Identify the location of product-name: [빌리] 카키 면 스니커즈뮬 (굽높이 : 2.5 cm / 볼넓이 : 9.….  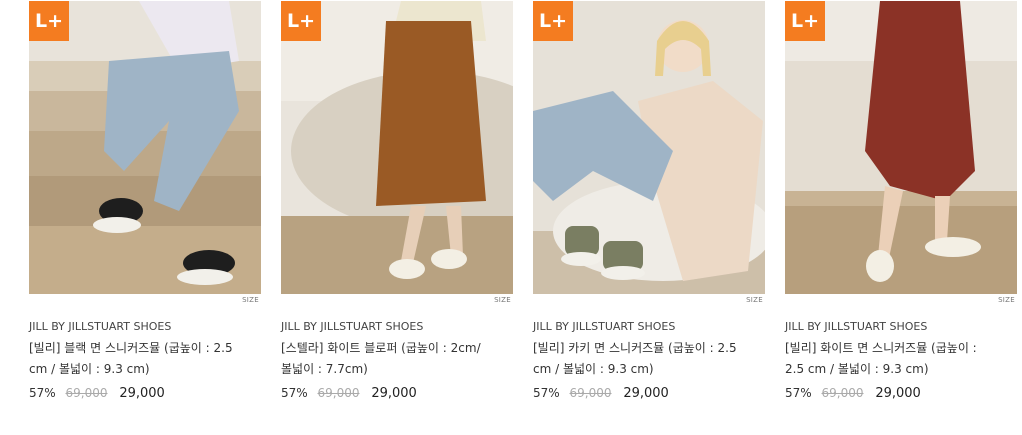
(638, 359).